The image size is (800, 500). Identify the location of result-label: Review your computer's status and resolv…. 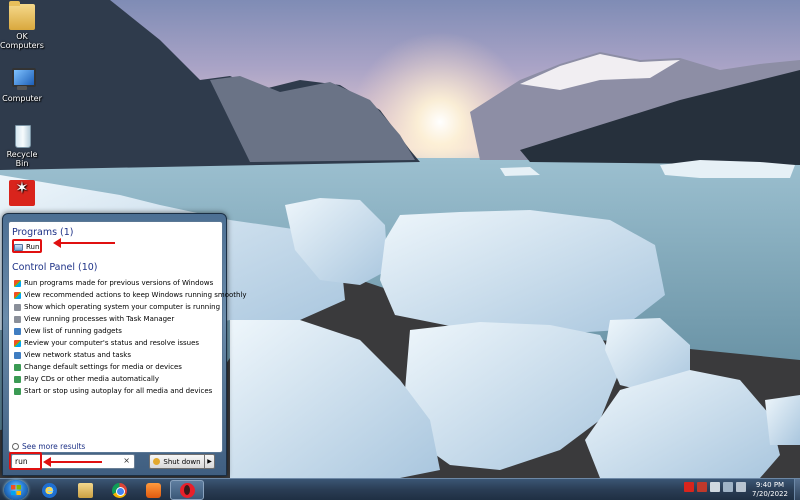
(112, 343).